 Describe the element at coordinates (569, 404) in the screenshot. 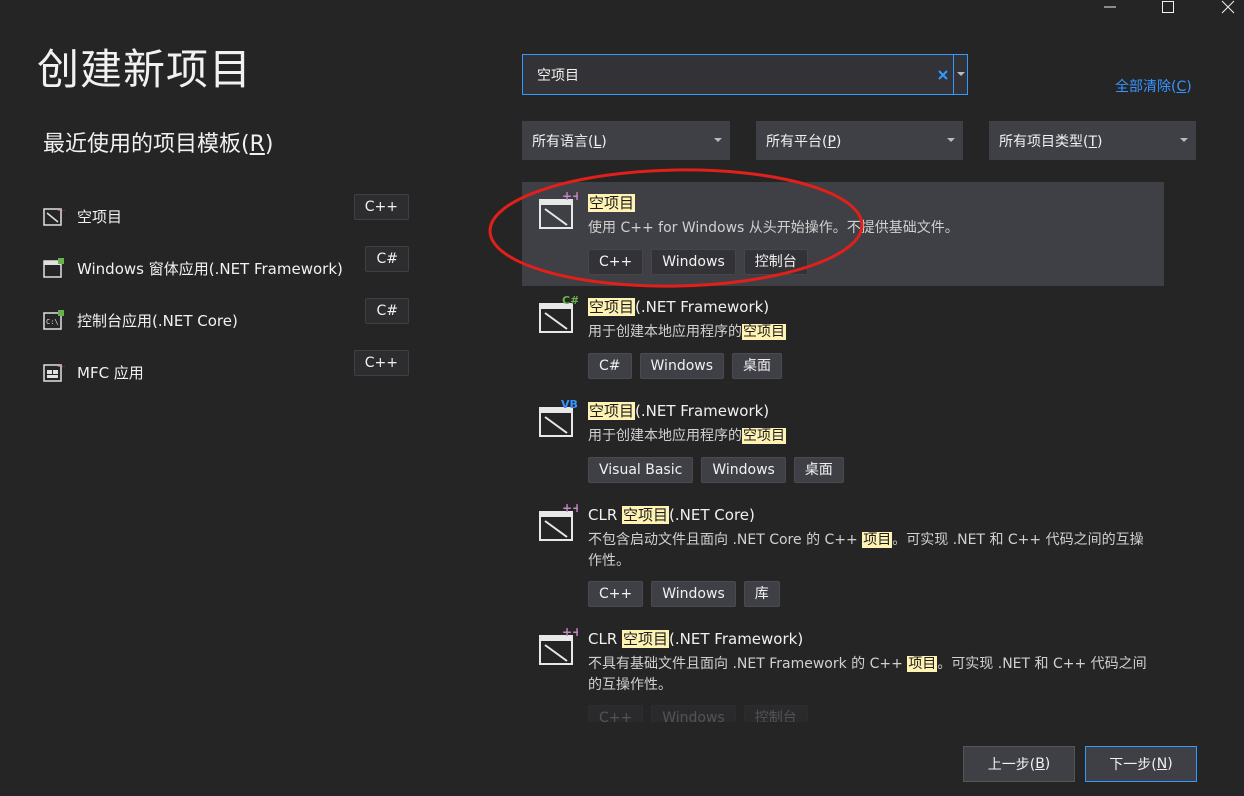

I see `language-mark: VB` at that location.